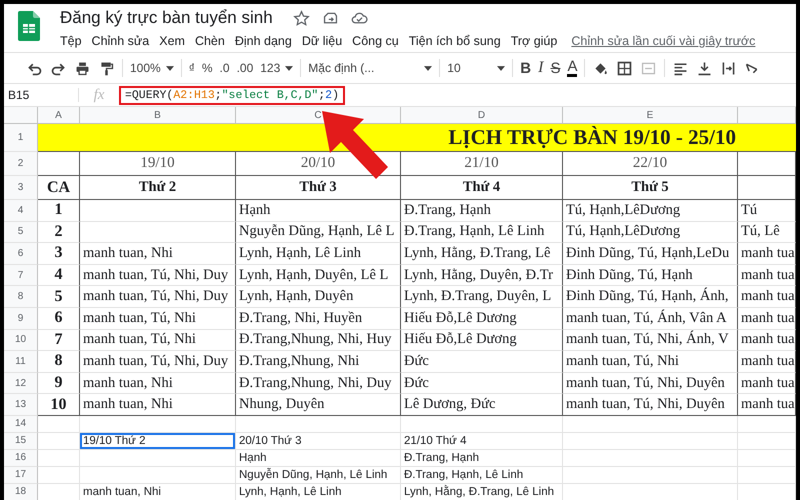  I want to click on table-cell: Lynh, Hằng, Đ.Trang, Lê, so click(482, 254).